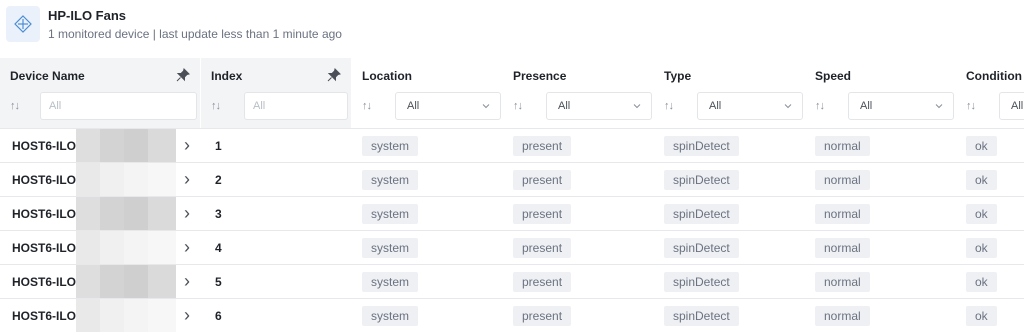 The image size is (1024, 333). What do you see at coordinates (276, 281) in the screenshot?
I see `index-cell: 5` at bounding box center [276, 281].